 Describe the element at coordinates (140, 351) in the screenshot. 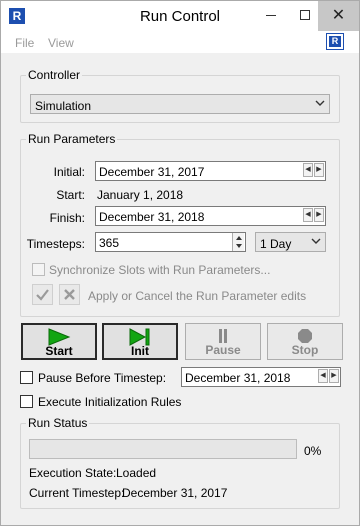

I see `init-button-label: Init` at that location.